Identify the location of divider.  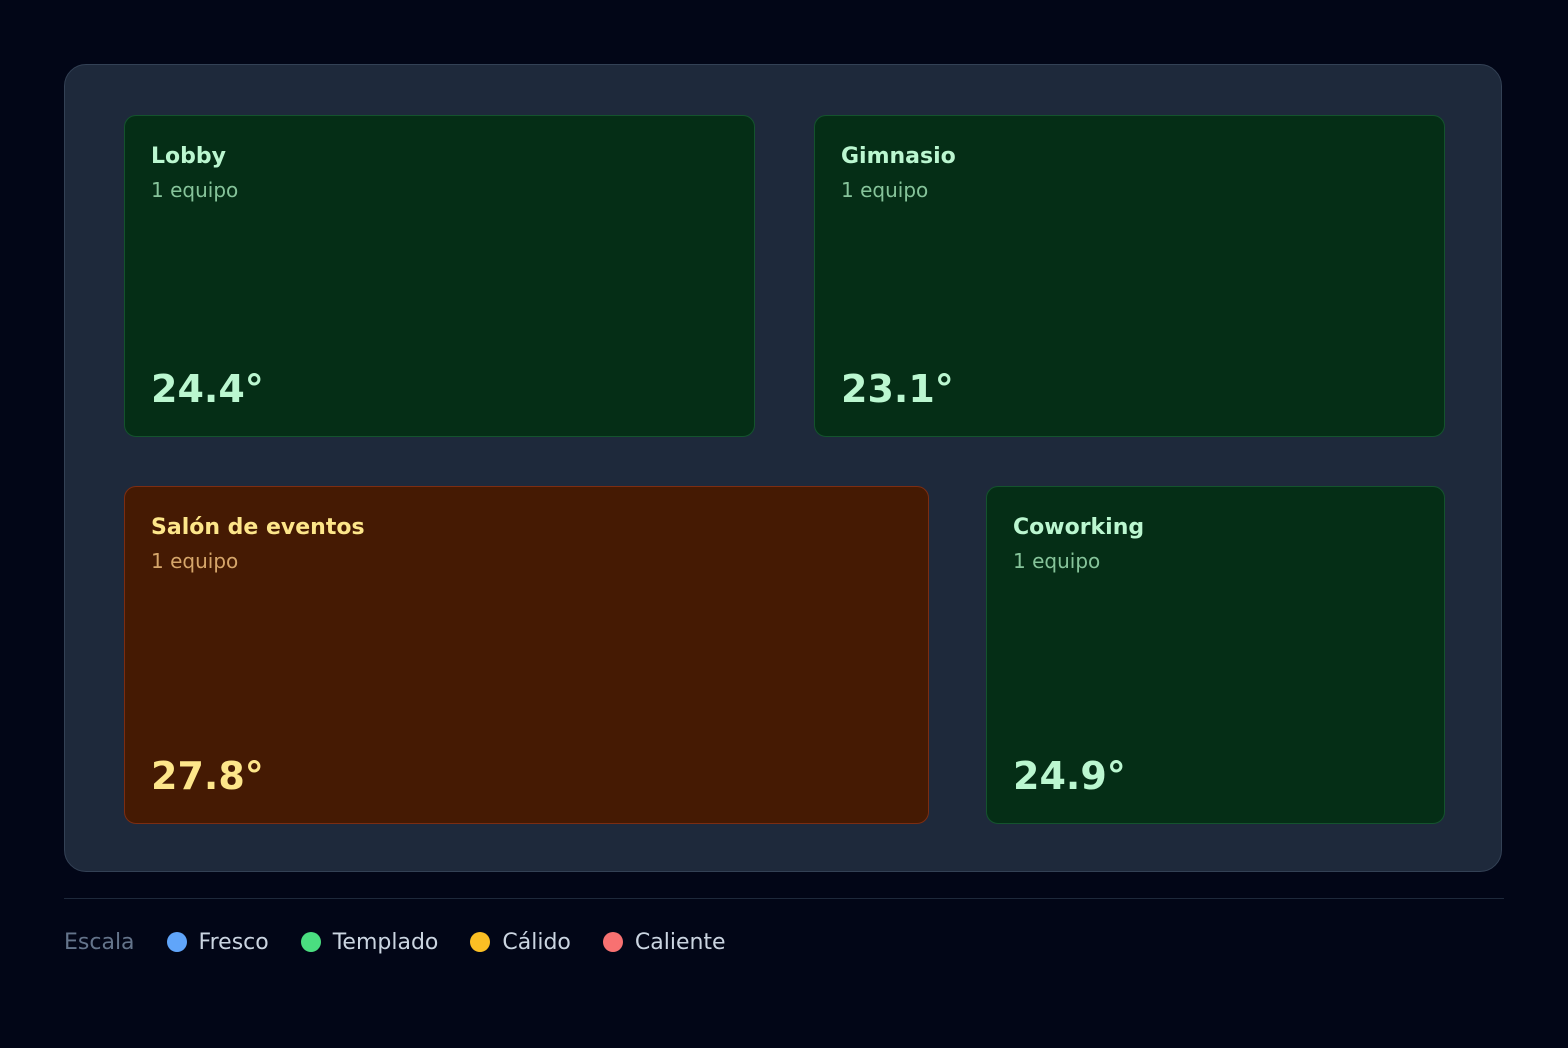
(784, 898).